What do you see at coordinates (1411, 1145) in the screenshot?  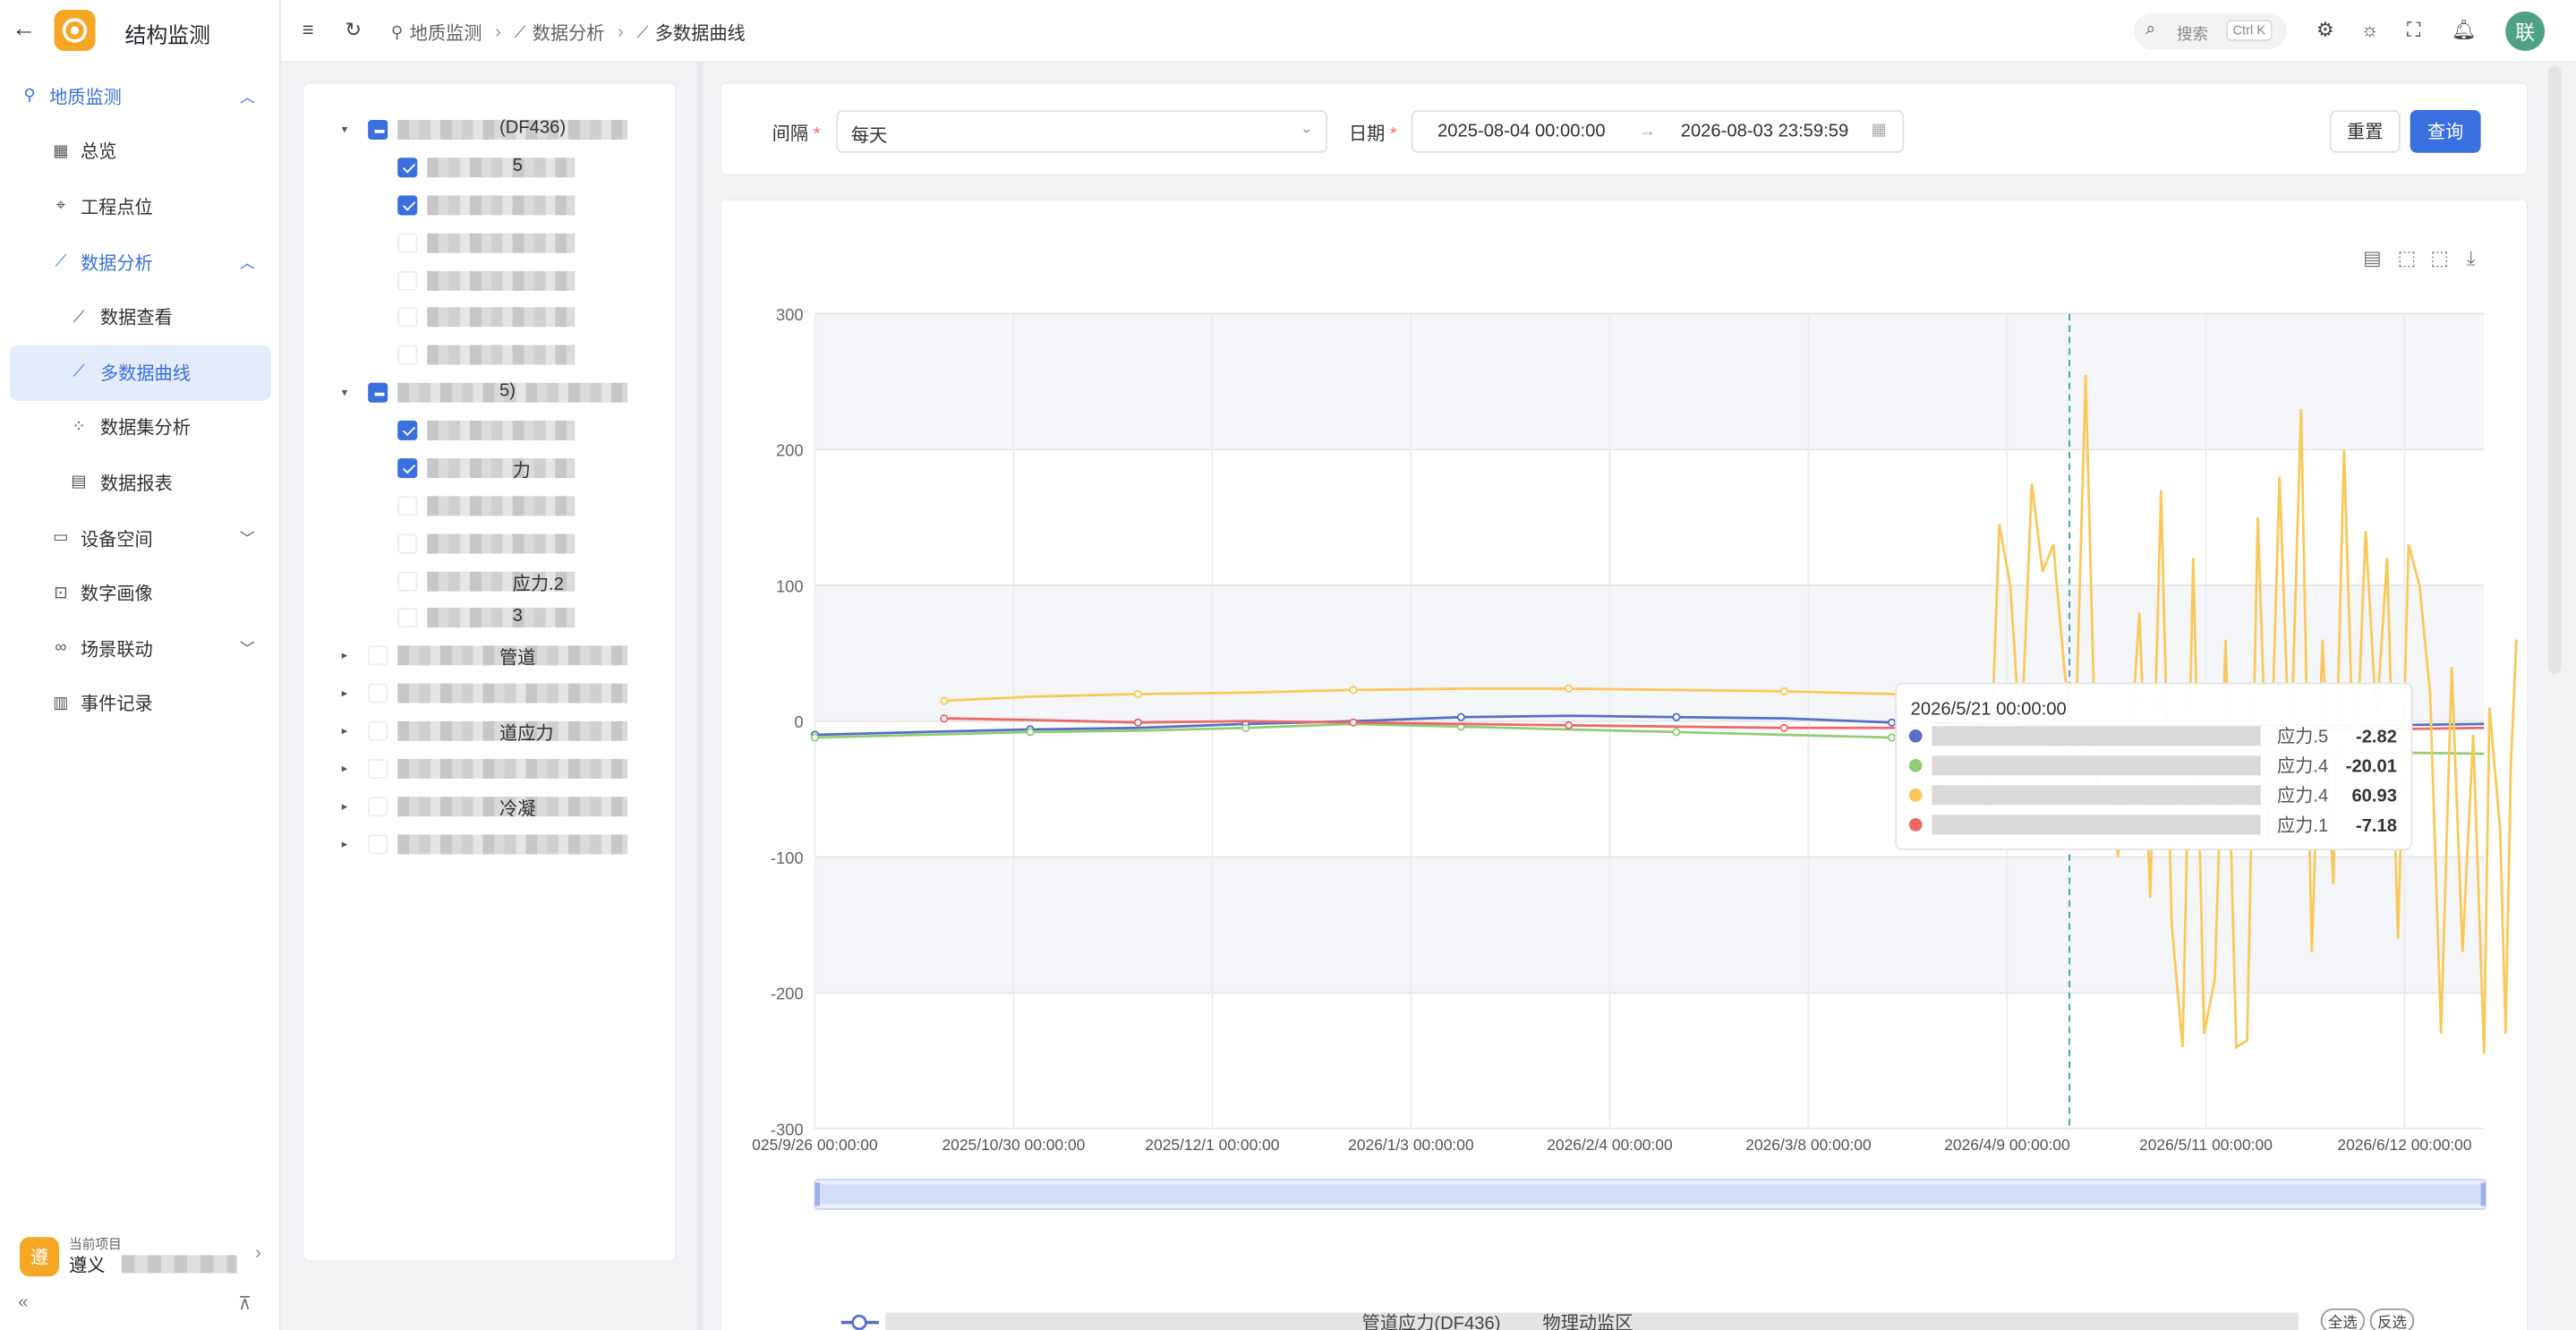 I see `x-tick-label: 2026/1/3 00:00:00` at bounding box center [1411, 1145].